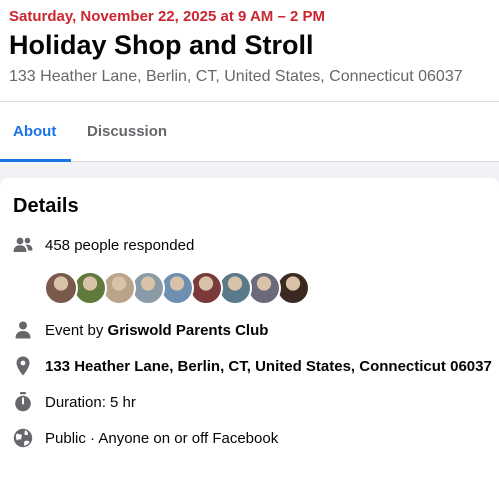 The width and height of the screenshot is (499, 478). Describe the element at coordinates (190, 455) in the screenshot. I see `truncated-description` at that location.